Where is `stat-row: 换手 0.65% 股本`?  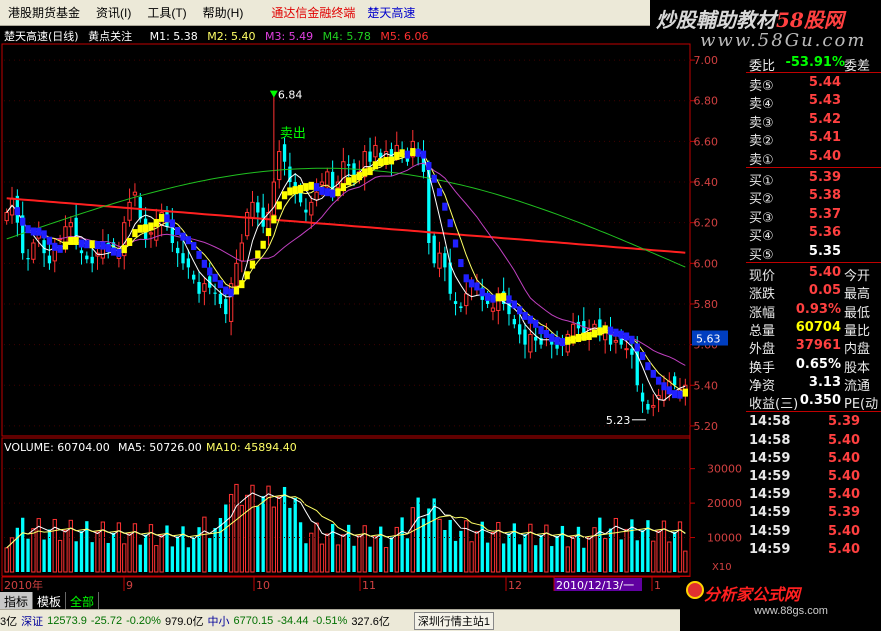 stat-row: 换手 0.65% 股本 is located at coordinates (813, 366).